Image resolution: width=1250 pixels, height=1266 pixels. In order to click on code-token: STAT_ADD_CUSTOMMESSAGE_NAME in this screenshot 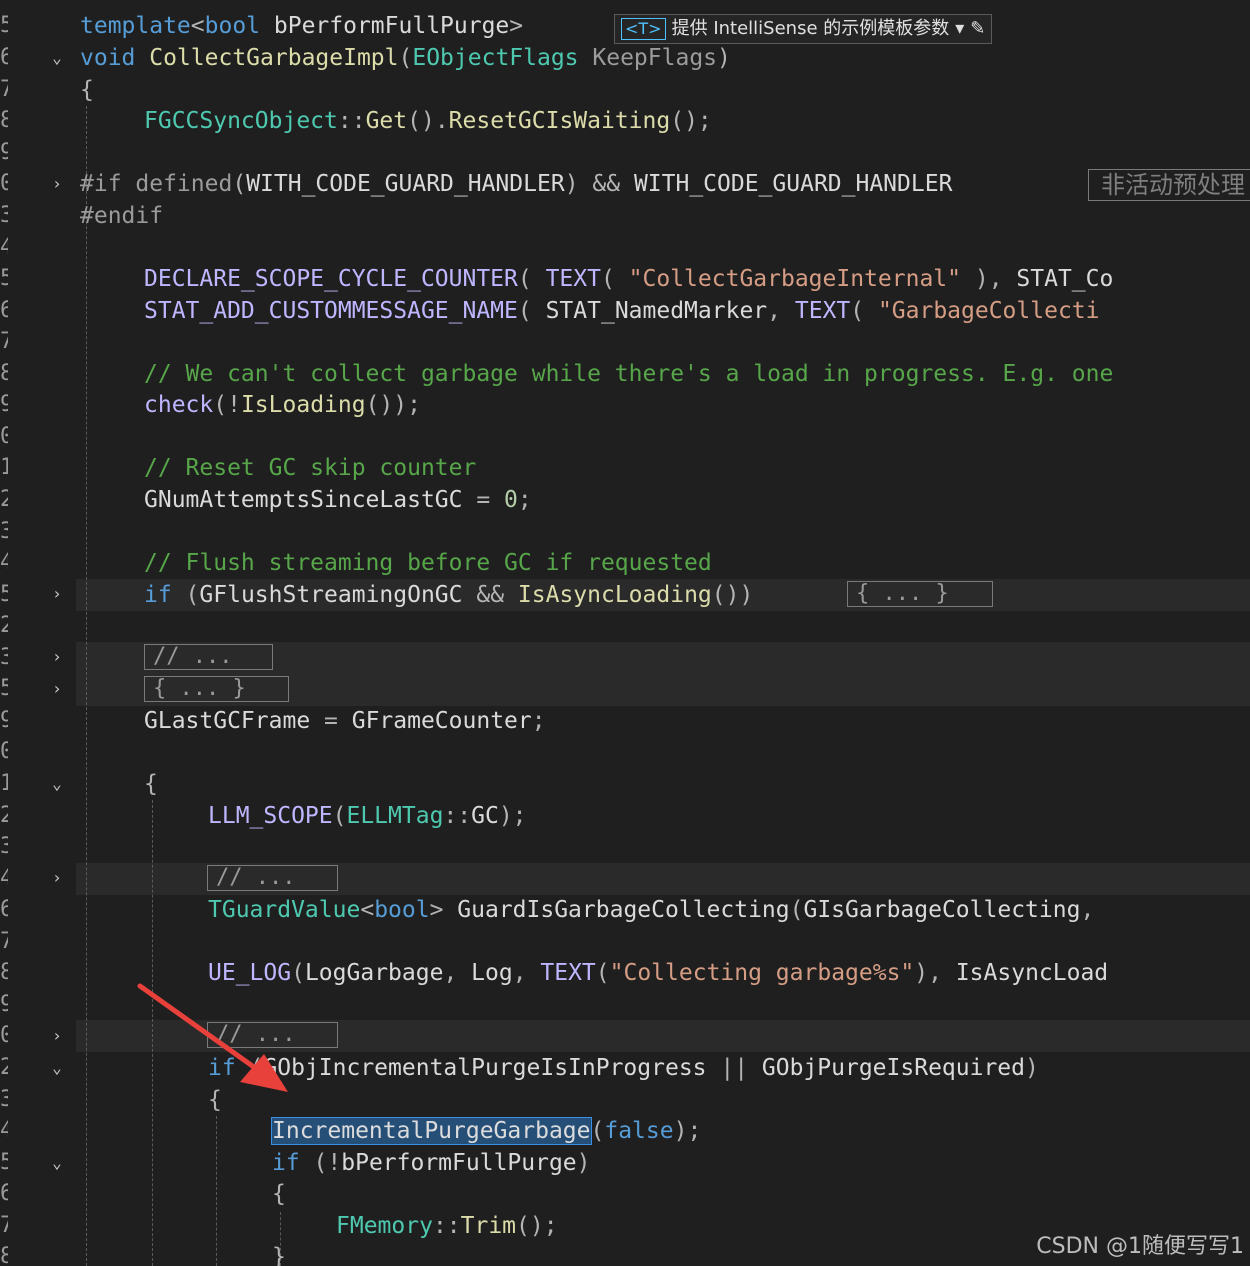, I will do `click(331, 311)`.